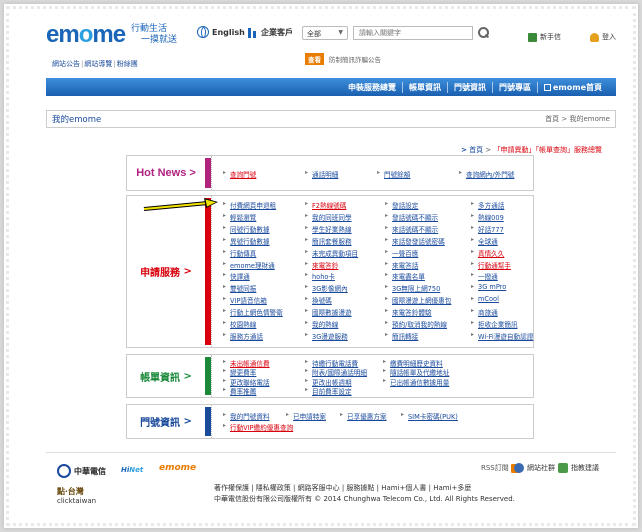  What do you see at coordinates (256, 312) in the screenshot?
I see `apply-link: 行動上網色情警衛` at bounding box center [256, 312].